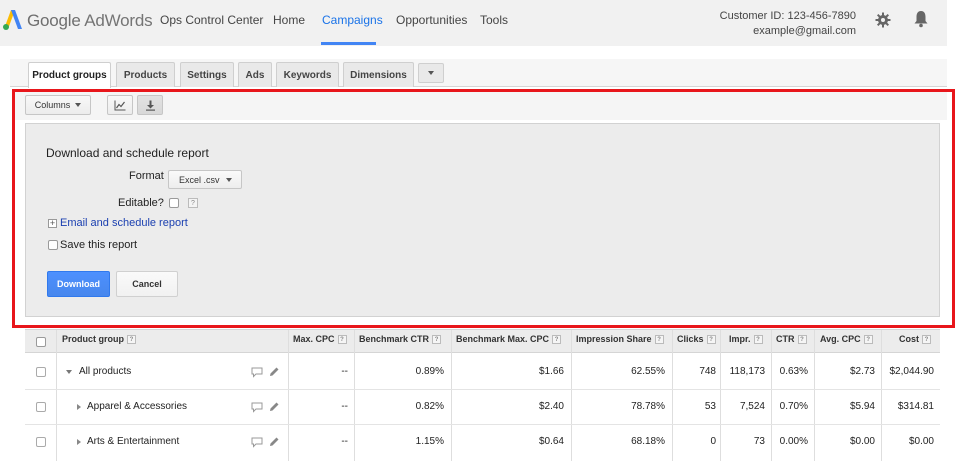 The height and width of the screenshot is (461, 959). What do you see at coordinates (614, 339) in the screenshot?
I see `col-label: Impression Share` at bounding box center [614, 339].